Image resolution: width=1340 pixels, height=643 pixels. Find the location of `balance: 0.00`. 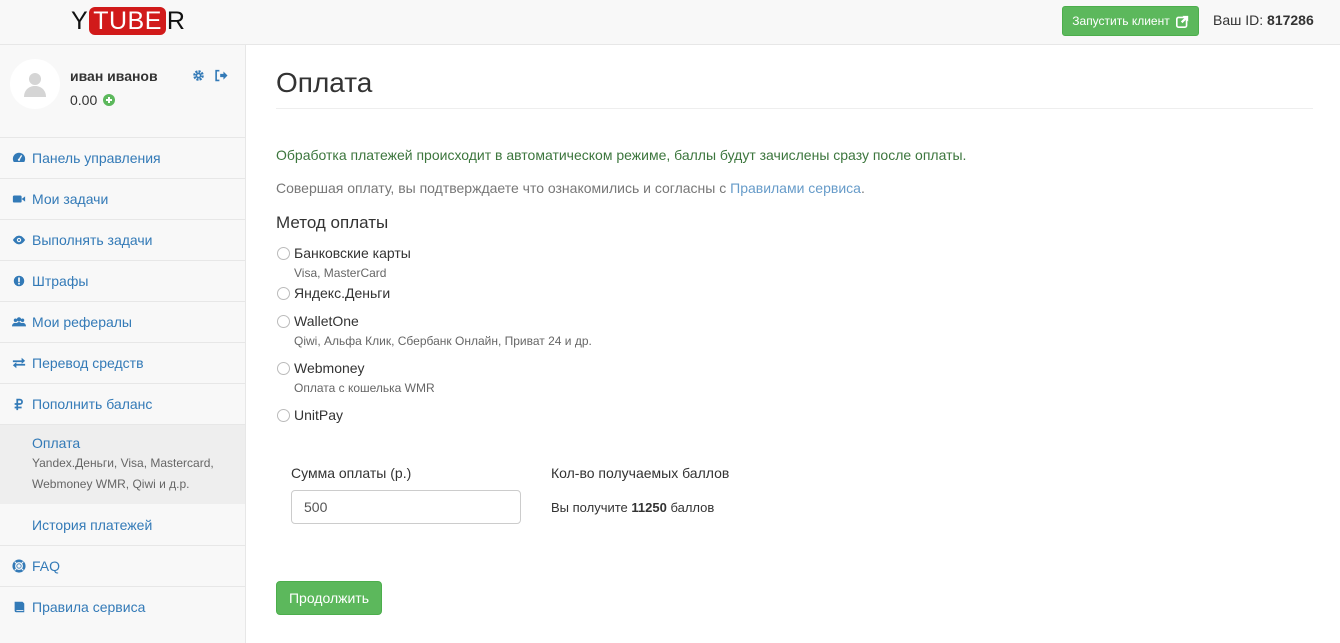

balance: 0.00 is located at coordinates (93, 100).